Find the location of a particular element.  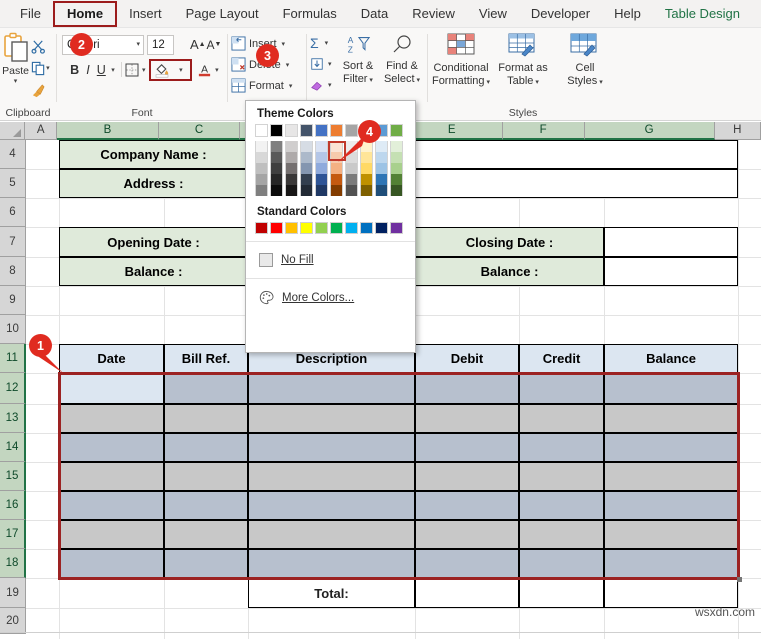

row-header-16: 16 is located at coordinates (13, 505).